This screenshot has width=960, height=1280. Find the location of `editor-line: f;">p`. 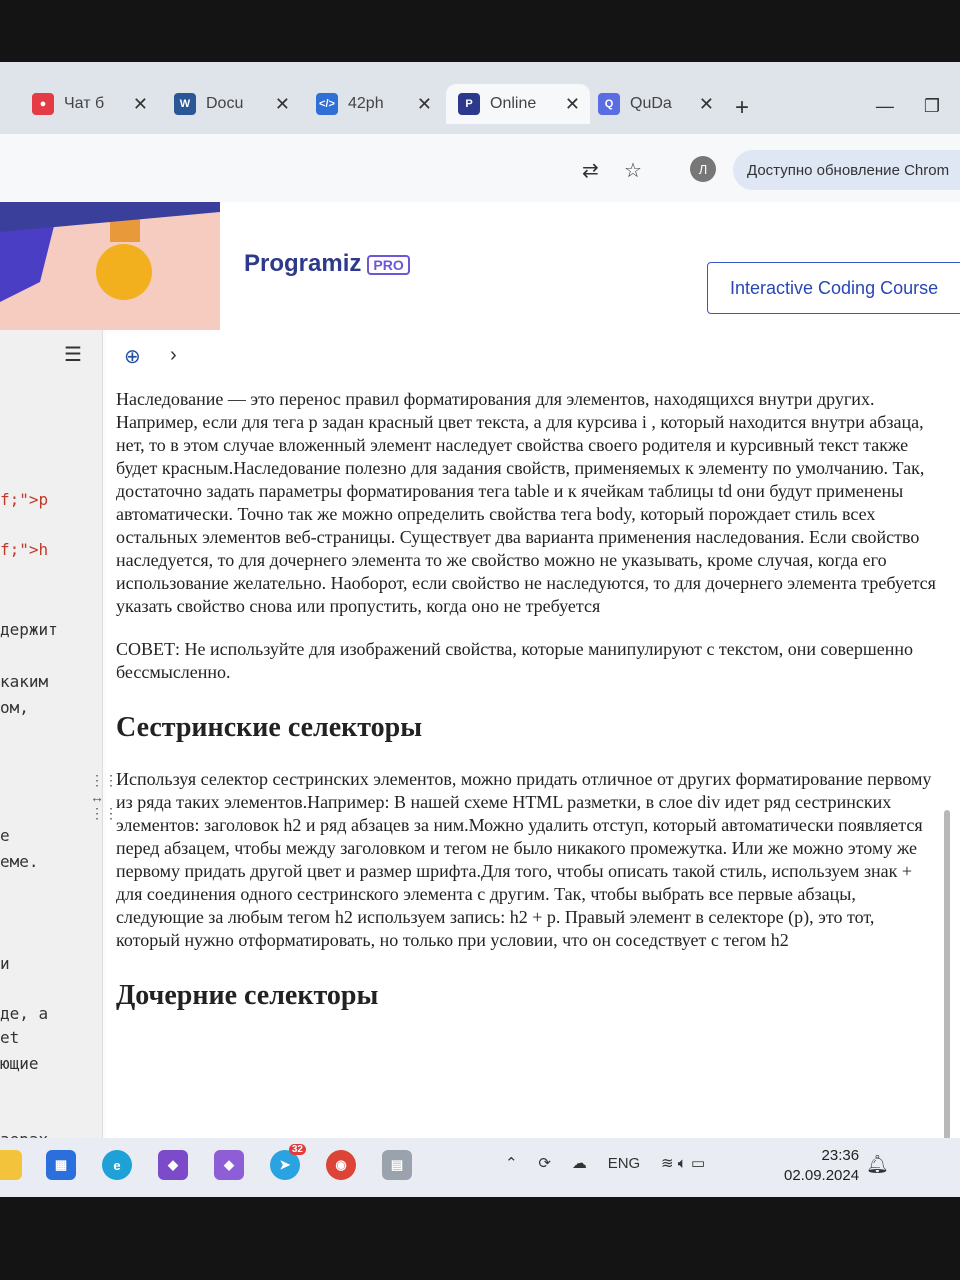

editor-line: f;">p is located at coordinates (24, 499).